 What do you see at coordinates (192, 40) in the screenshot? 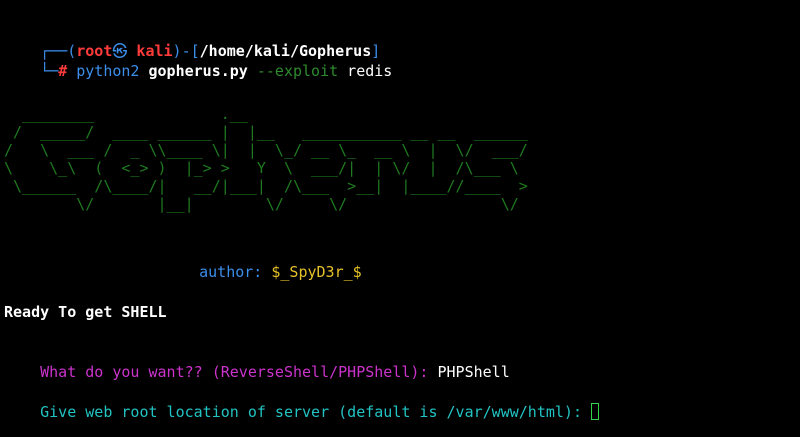
I see `prompt-line-top: ┌──(root㉿ kali)-[/home/kali/Gopherus]` at bounding box center [192, 40].